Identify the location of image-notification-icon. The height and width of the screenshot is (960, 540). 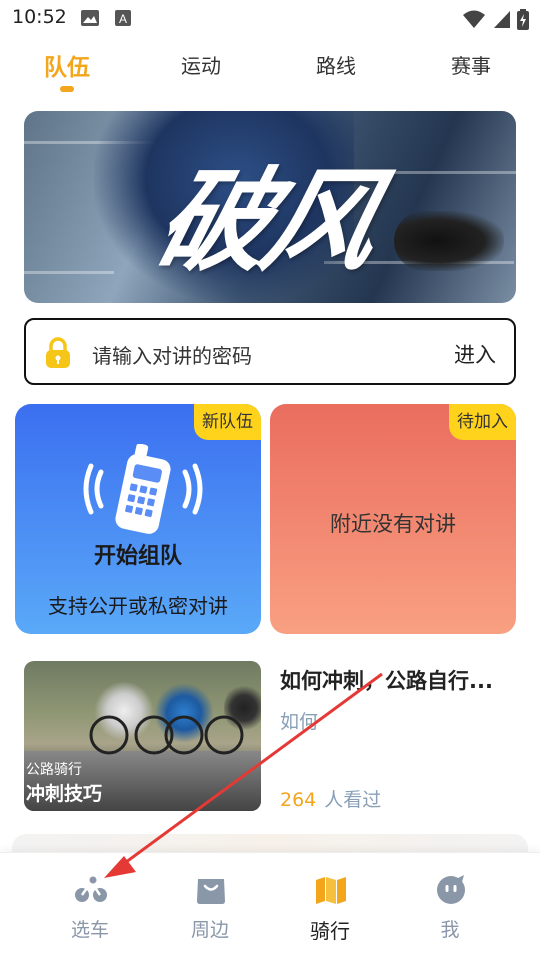
(90, 18).